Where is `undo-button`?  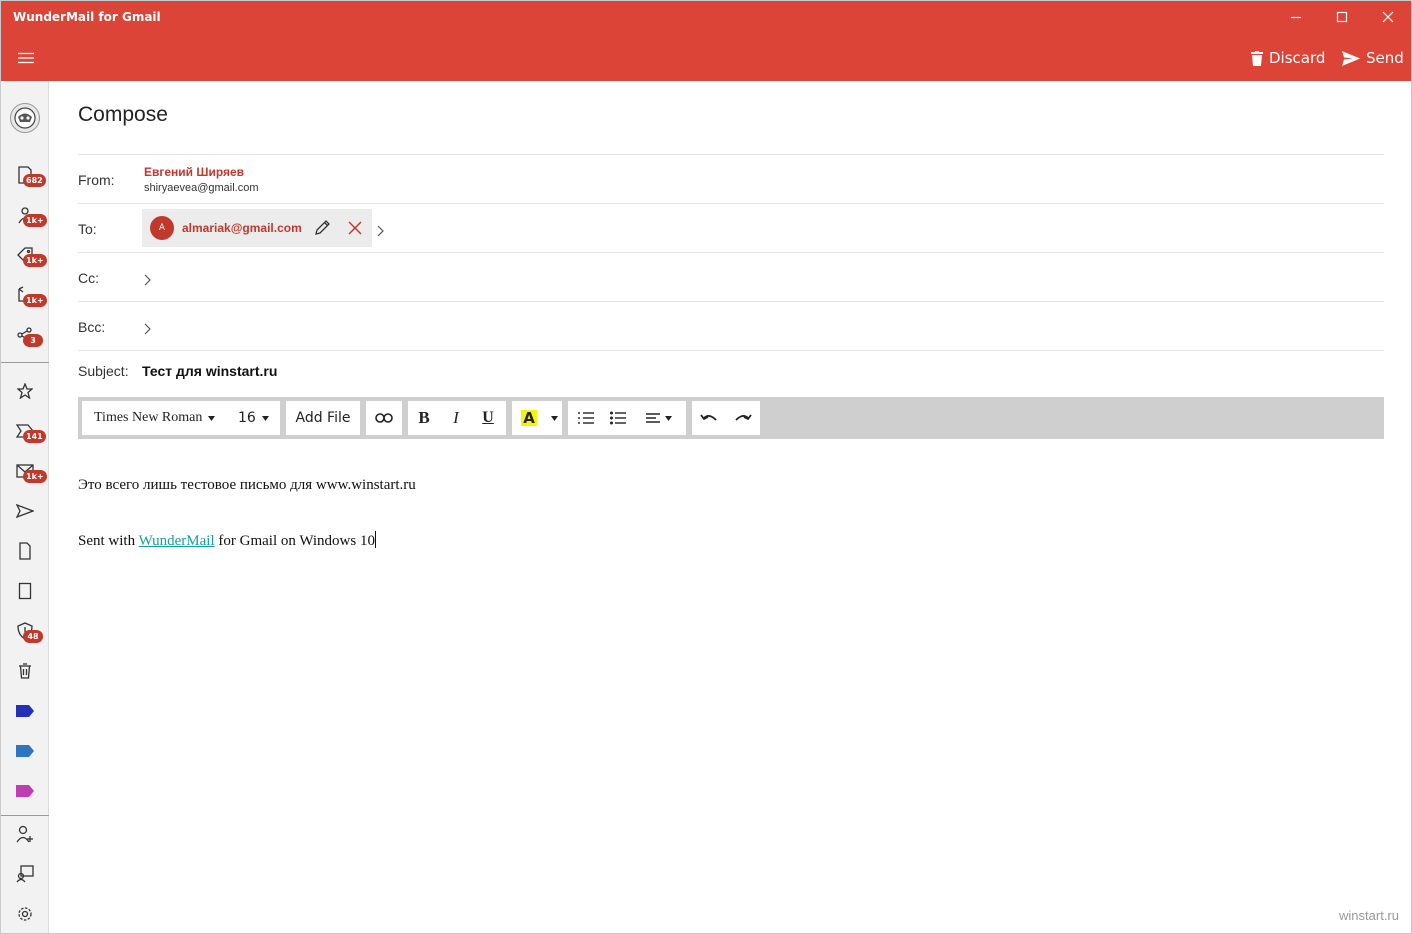
undo-button is located at coordinates (709, 418).